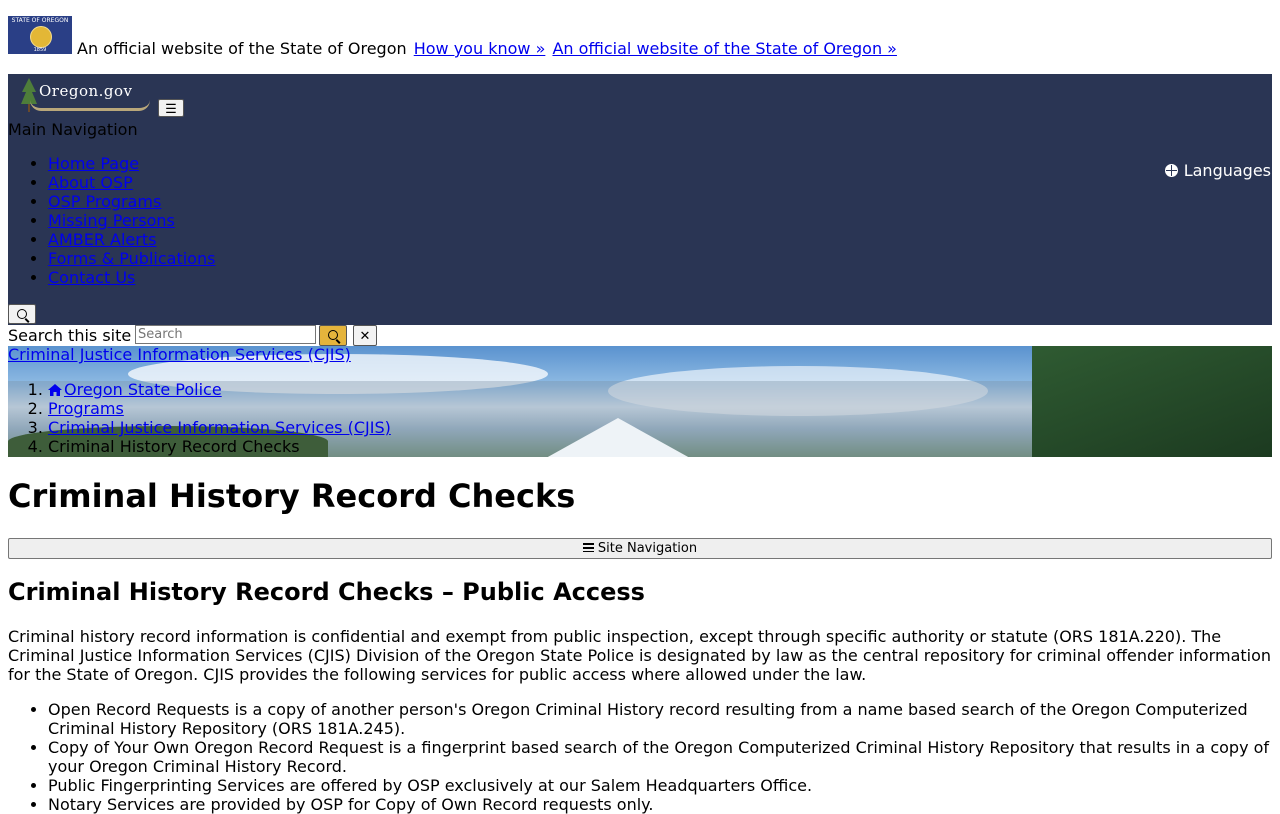 The height and width of the screenshot is (814, 1280). I want to click on site-navigation-button: Site Navigation, so click(640, 548).